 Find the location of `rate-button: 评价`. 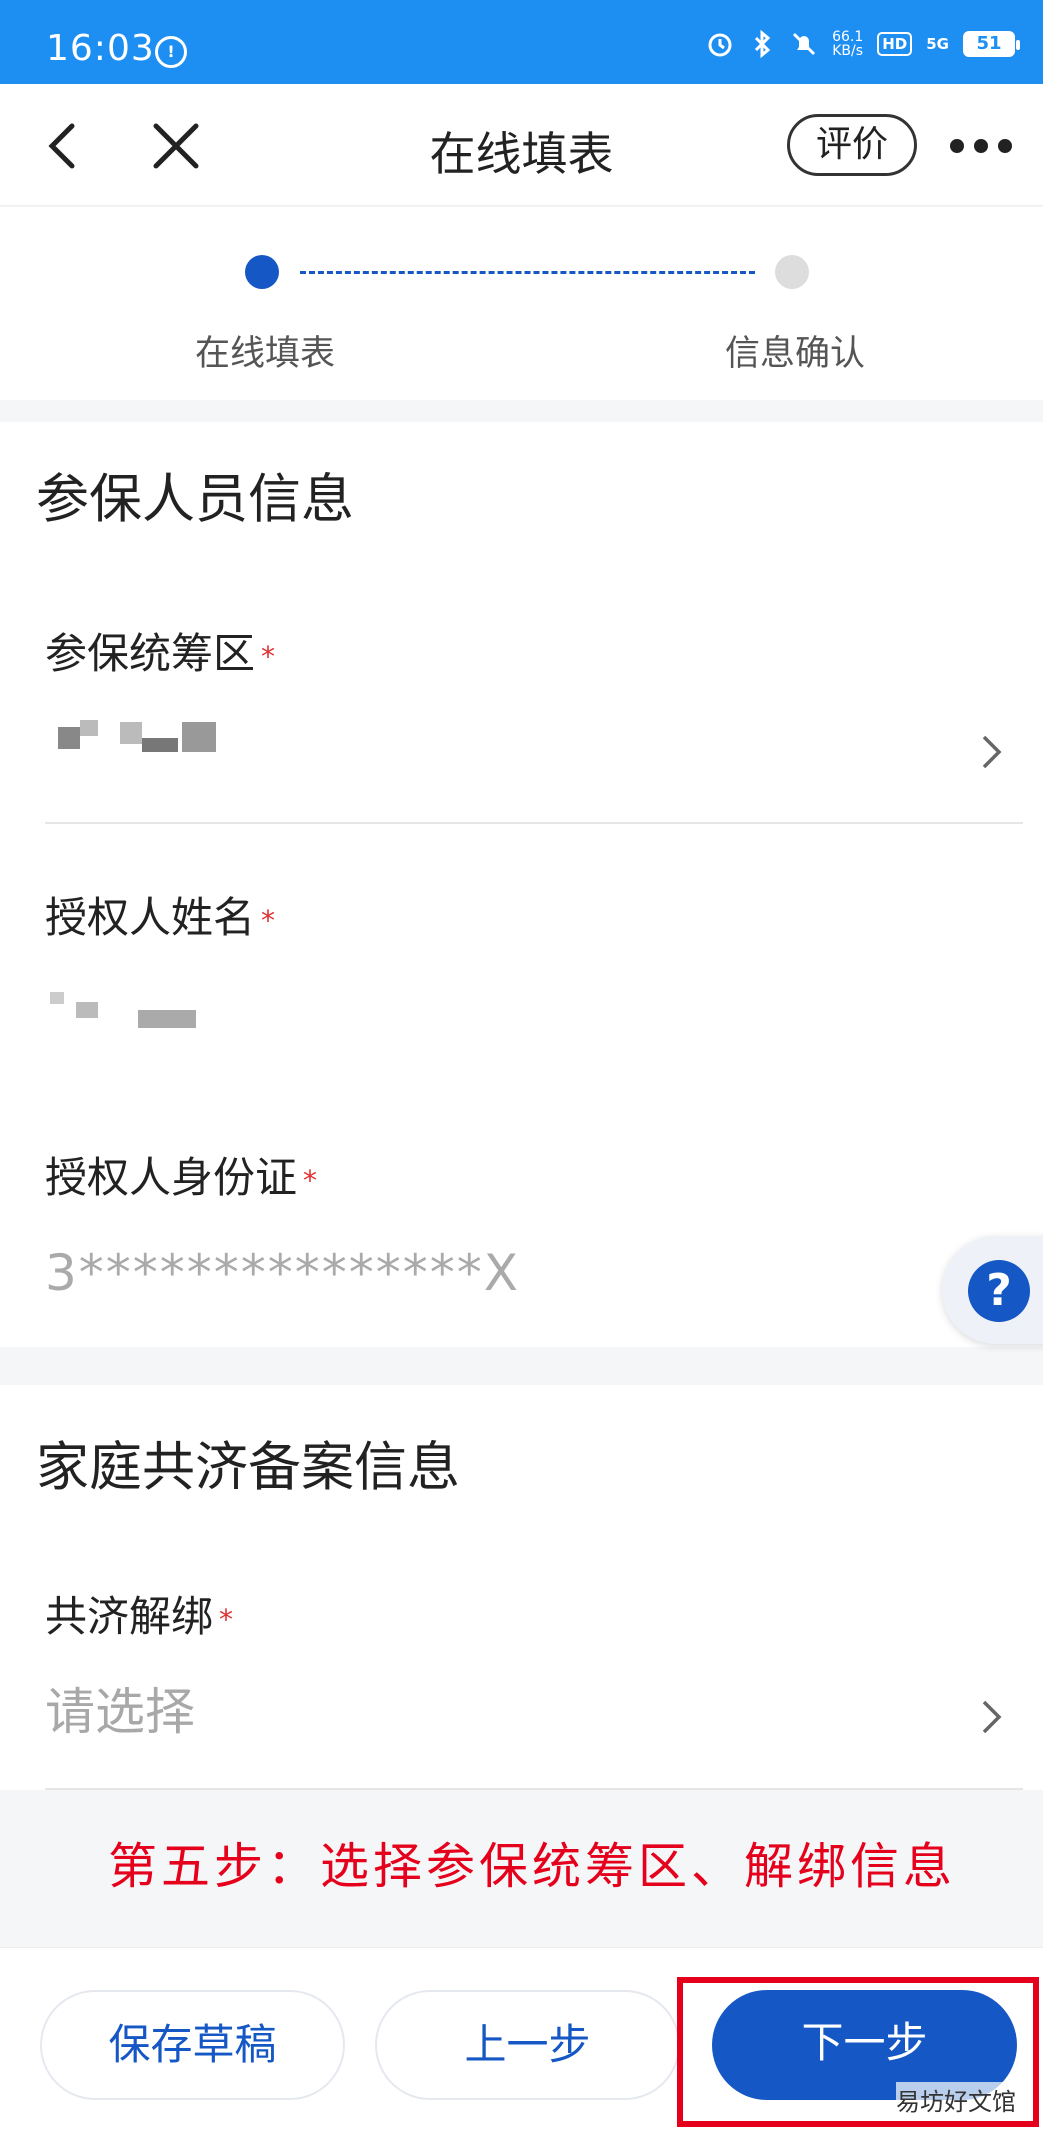

rate-button: 评价 is located at coordinates (852, 145).